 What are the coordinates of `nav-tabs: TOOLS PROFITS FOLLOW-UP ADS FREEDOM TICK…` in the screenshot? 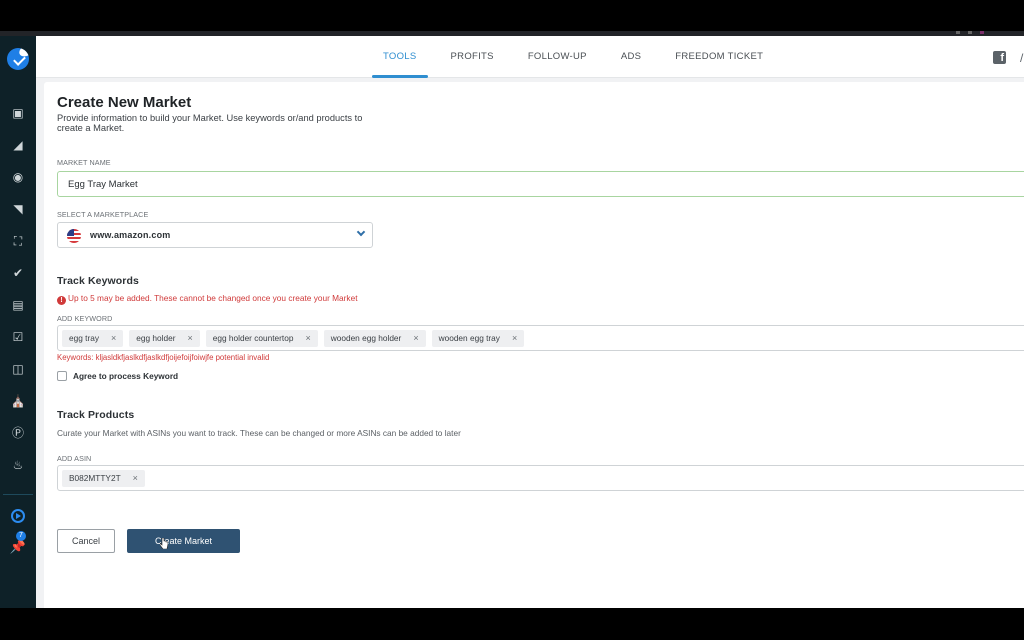 It's located at (579, 57).